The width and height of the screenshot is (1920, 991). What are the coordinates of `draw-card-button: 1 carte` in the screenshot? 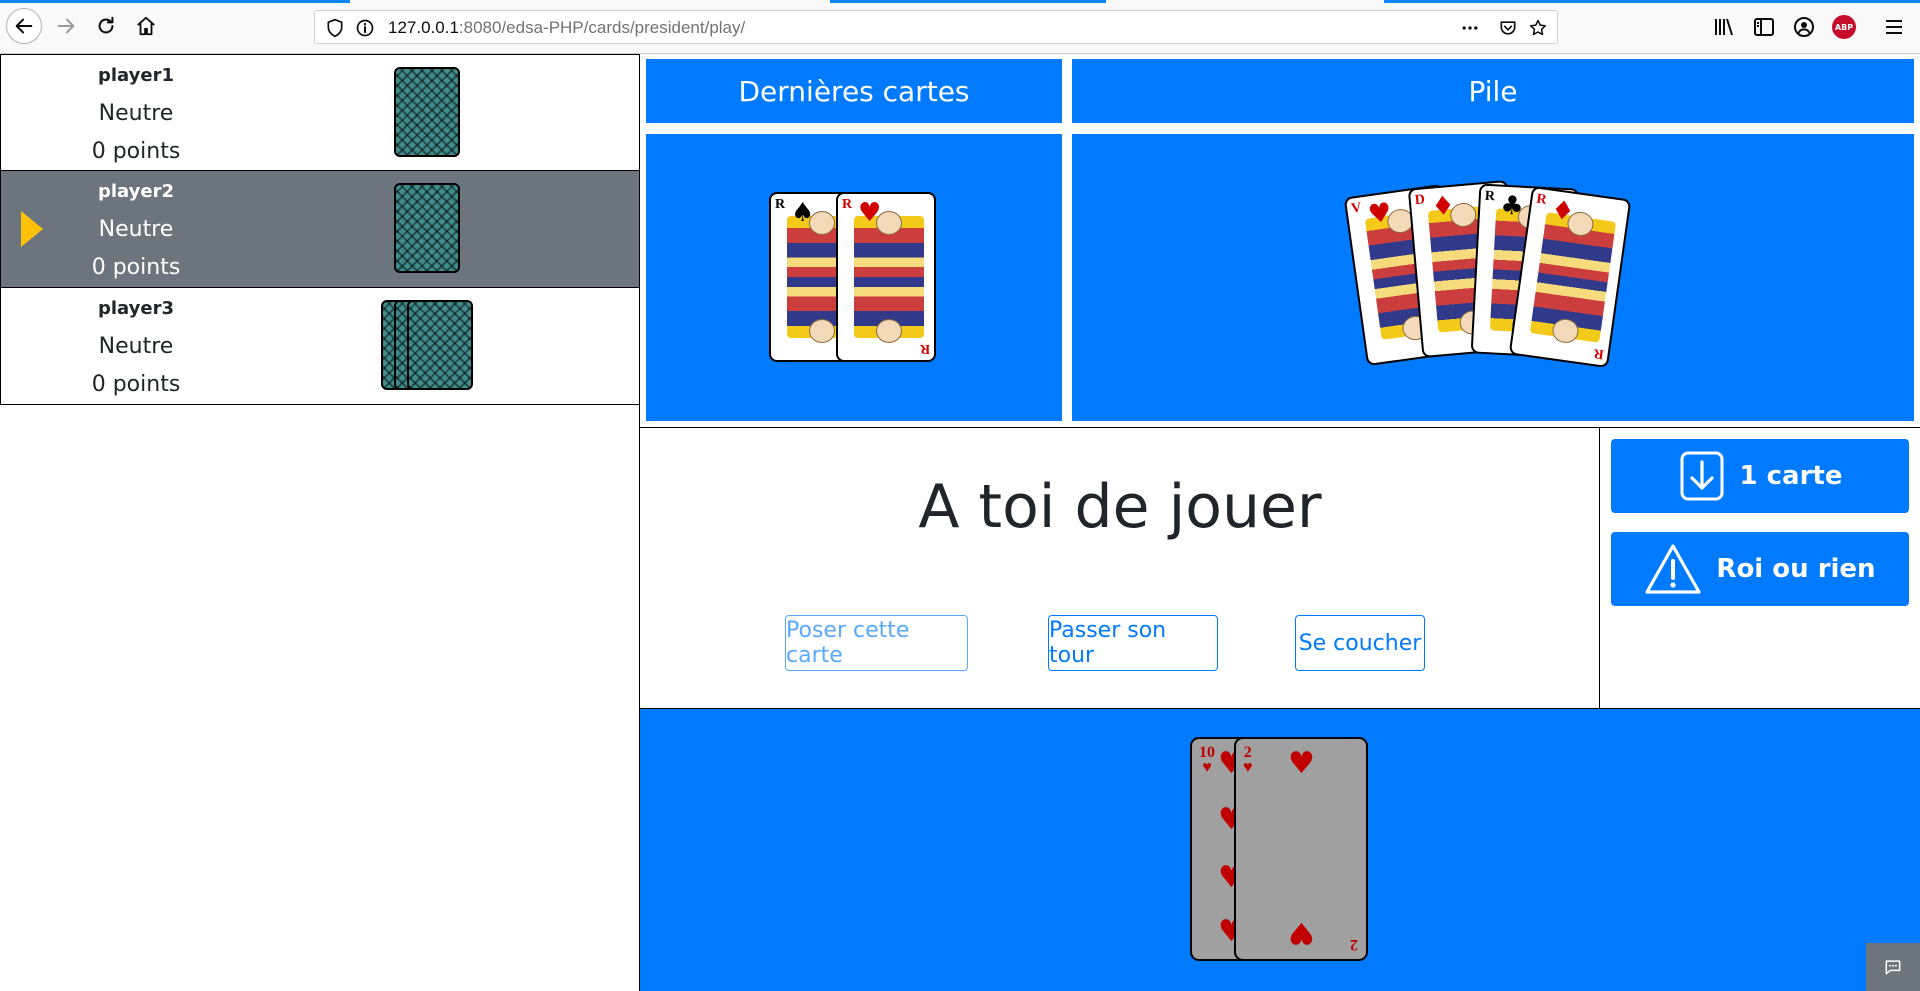 It's located at (1760, 476).